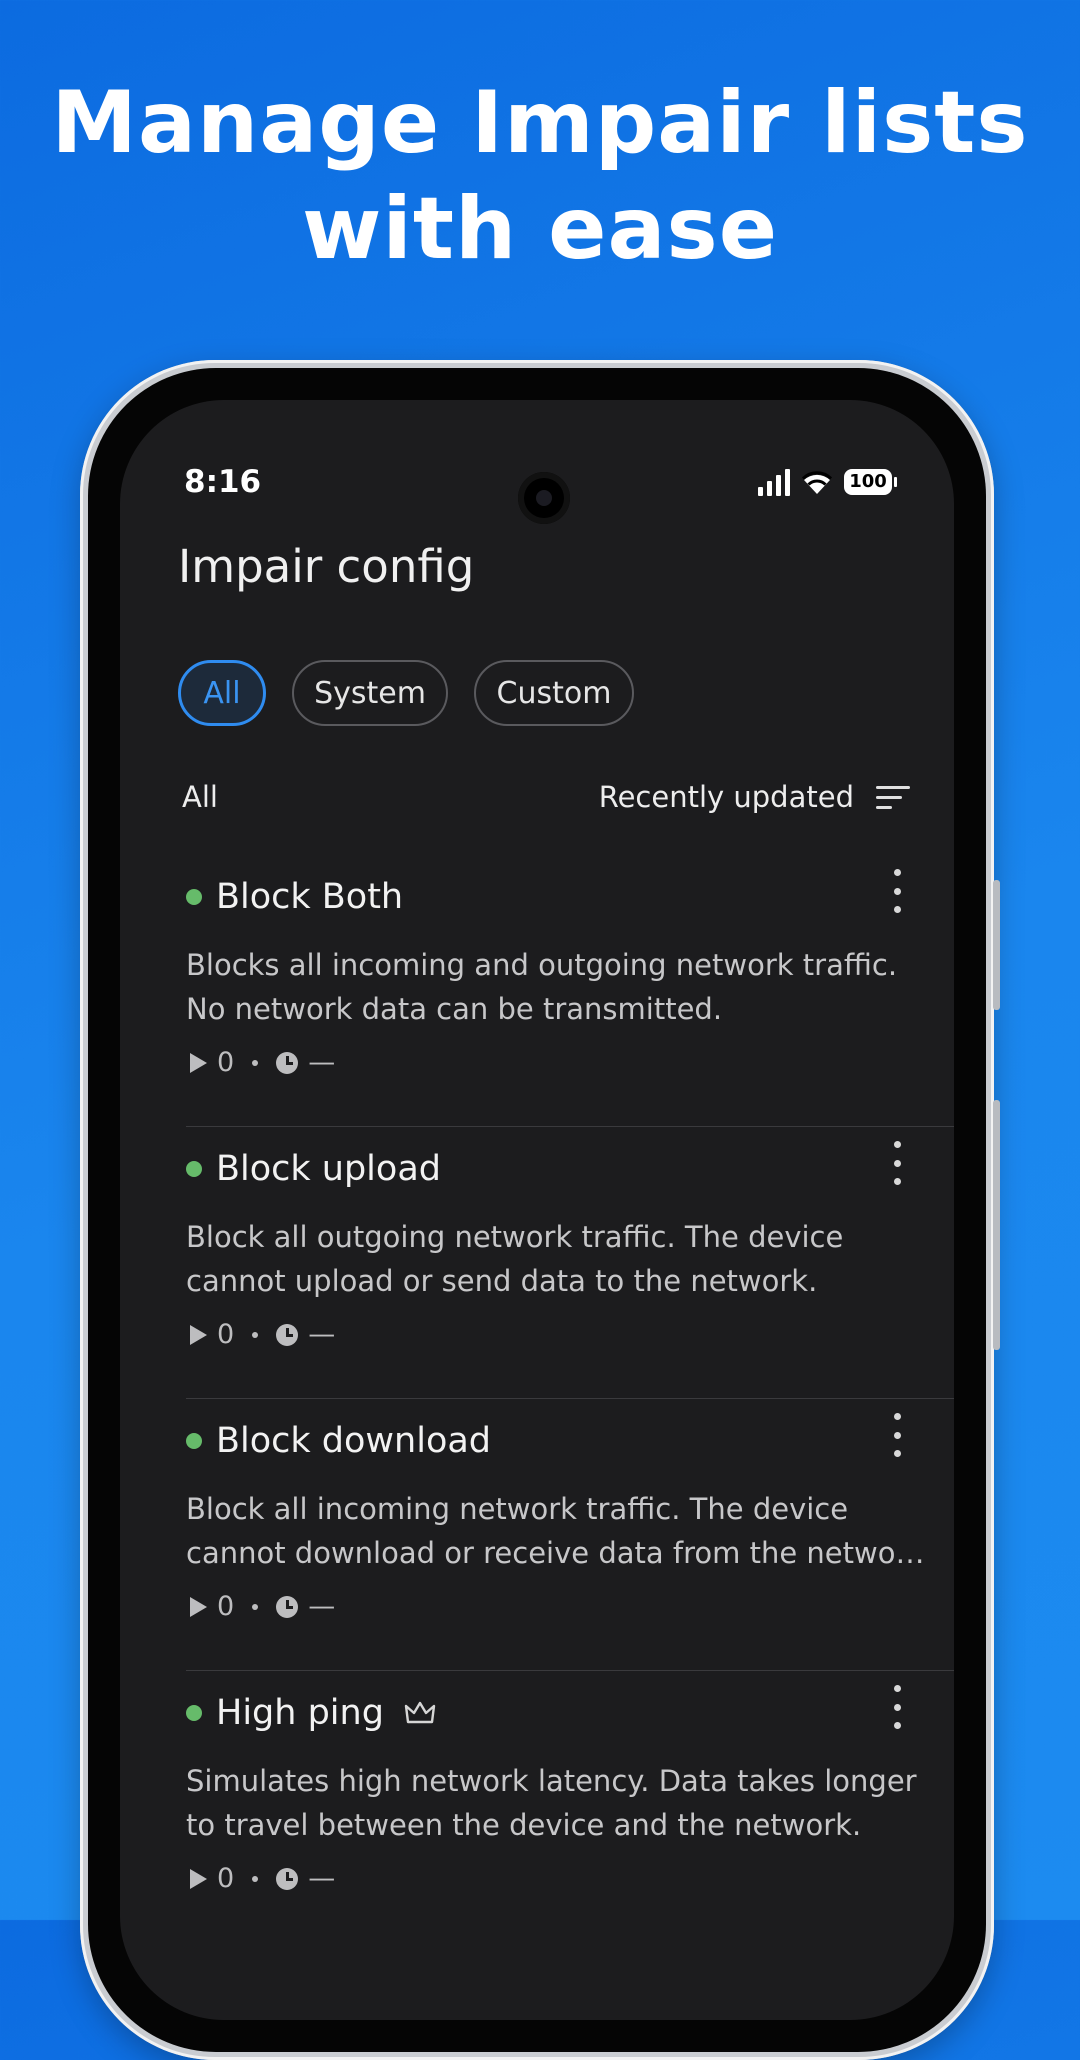 Image resolution: width=1080 pixels, height=2060 pixels. I want to click on battery-icon: 100, so click(870, 482).